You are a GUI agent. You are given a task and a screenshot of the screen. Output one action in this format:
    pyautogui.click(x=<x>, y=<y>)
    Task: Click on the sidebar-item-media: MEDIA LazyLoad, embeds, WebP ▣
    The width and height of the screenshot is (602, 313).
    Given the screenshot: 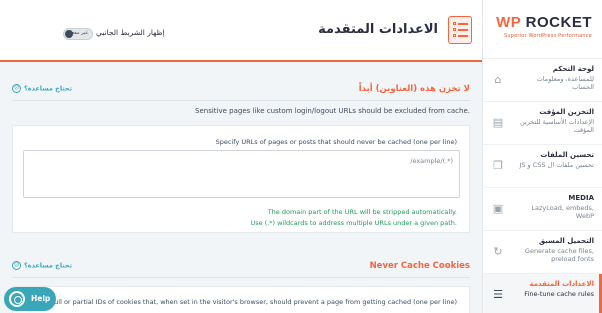 What is the action you would take?
    pyautogui.click(x=542, y=209)
    